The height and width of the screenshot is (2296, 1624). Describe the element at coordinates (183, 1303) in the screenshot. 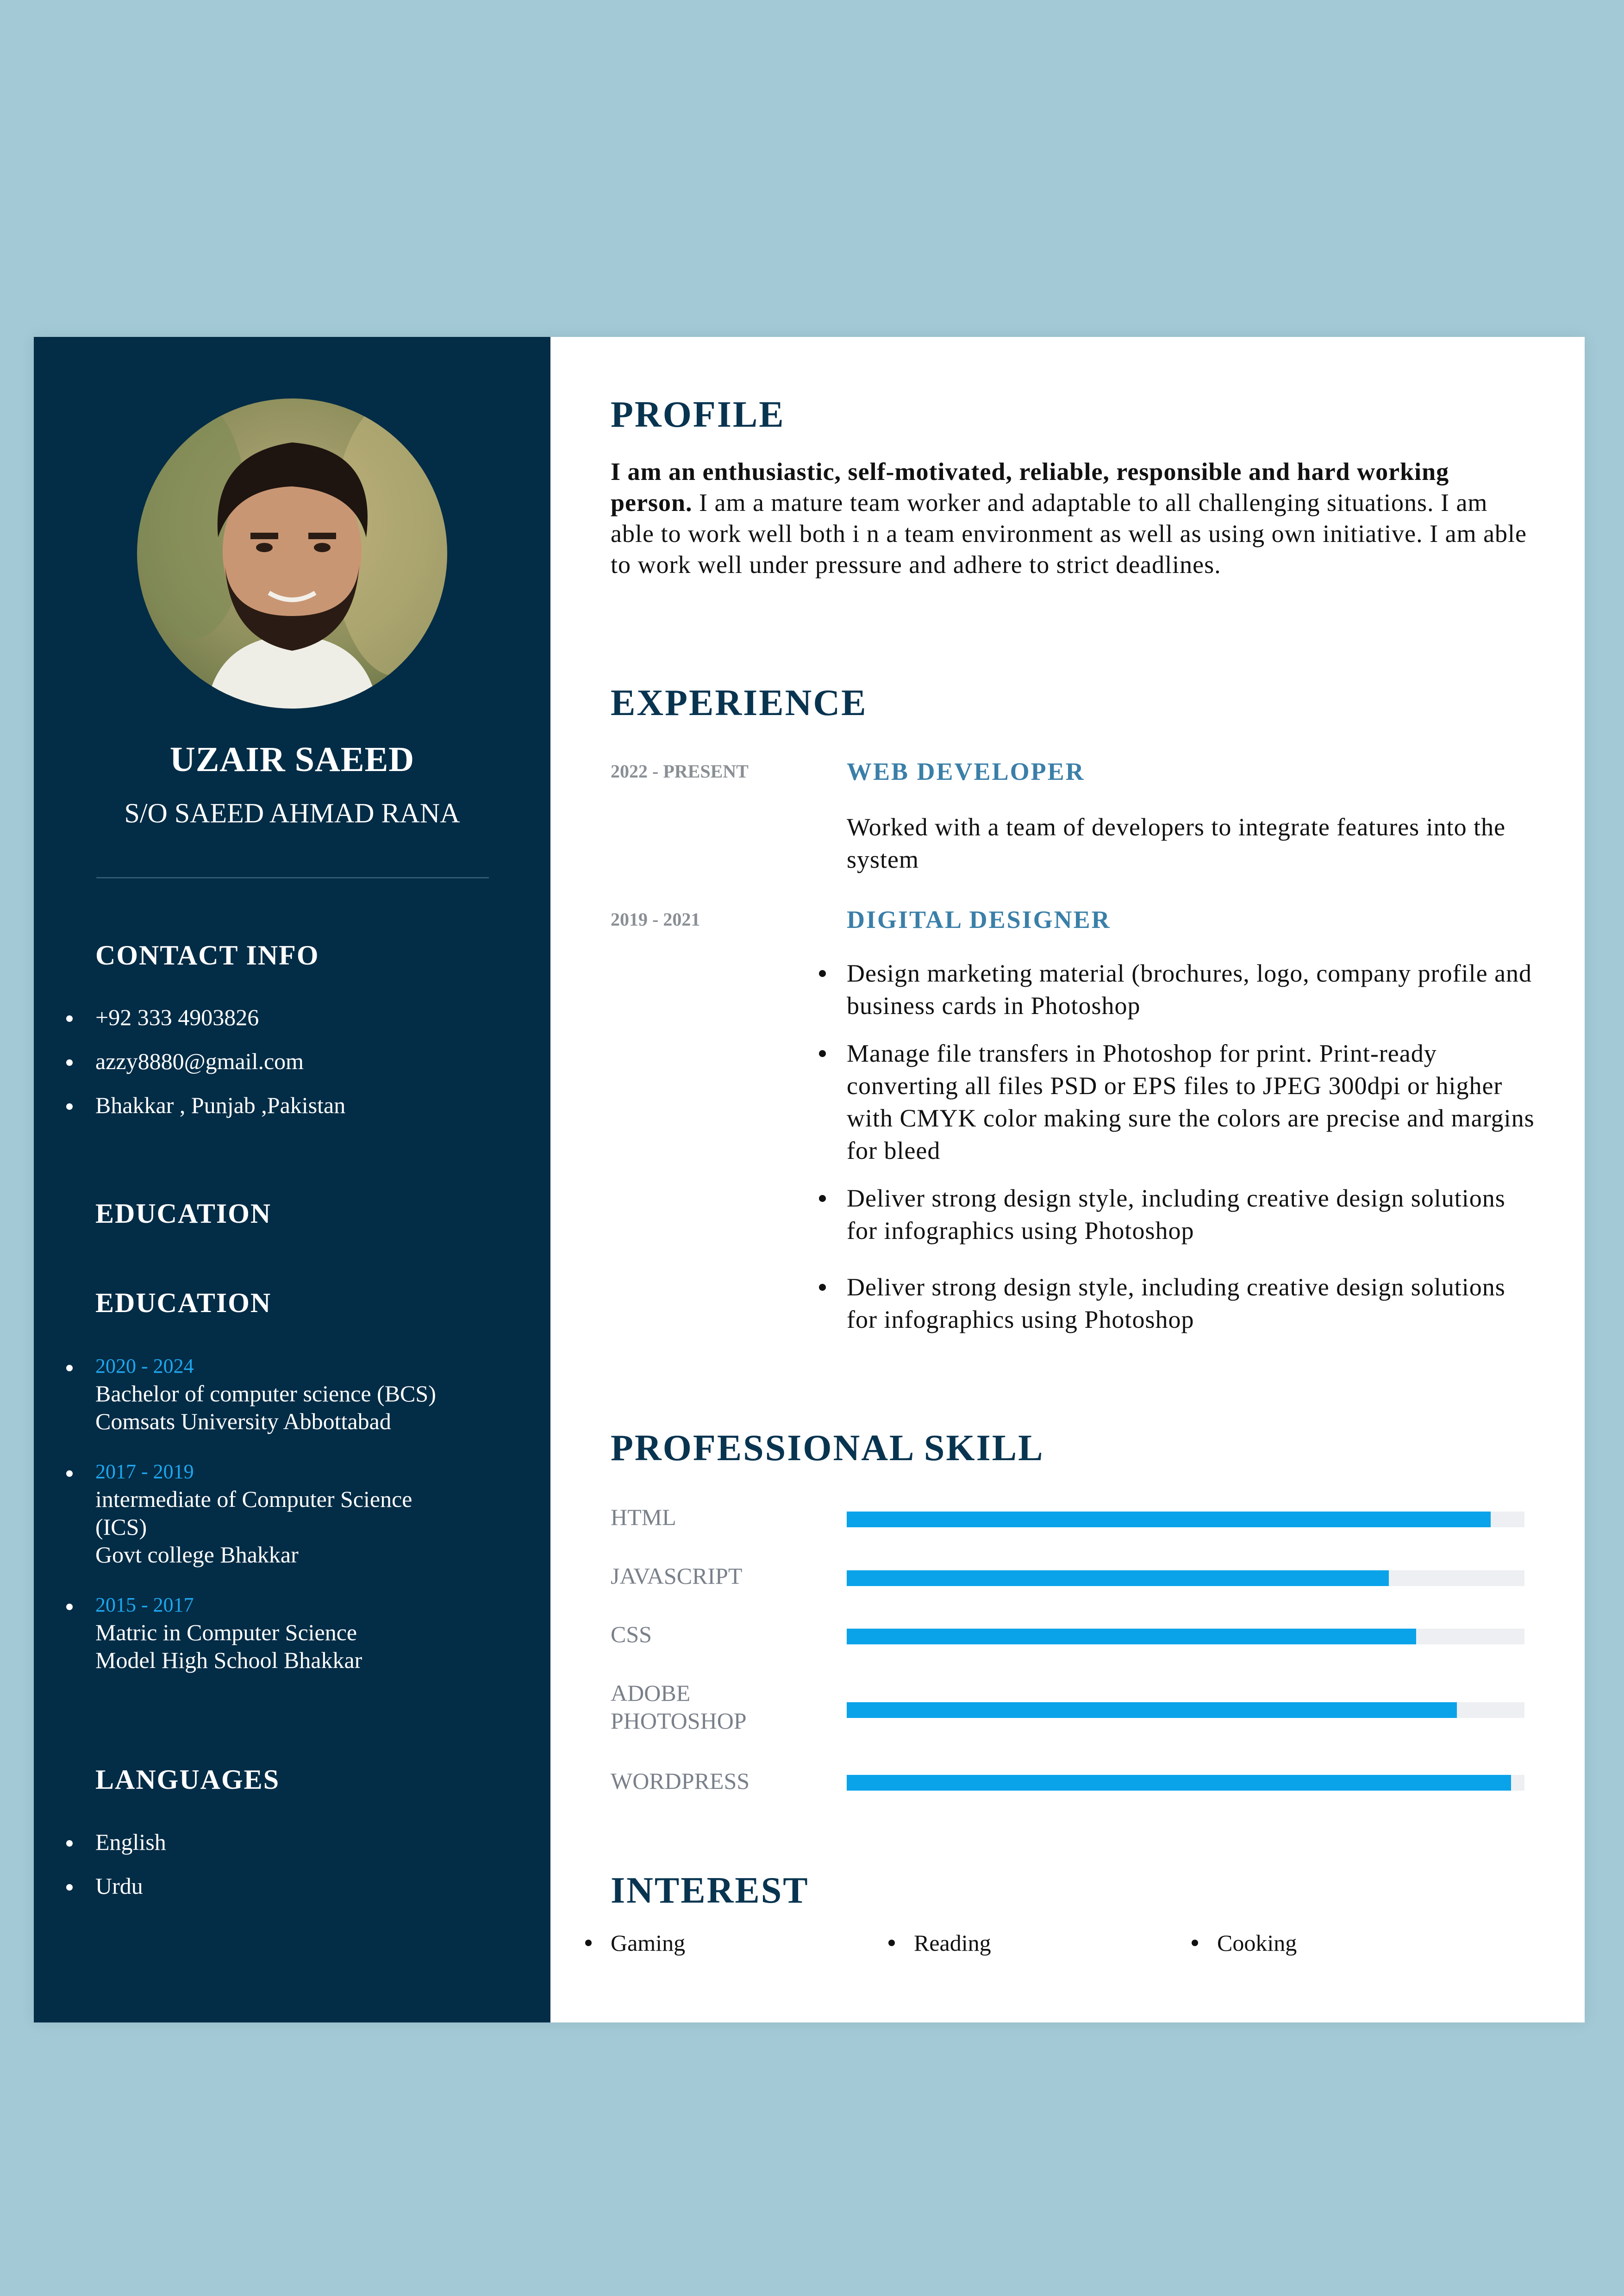

I see `education-heading-2: EDUCATION` at that location.